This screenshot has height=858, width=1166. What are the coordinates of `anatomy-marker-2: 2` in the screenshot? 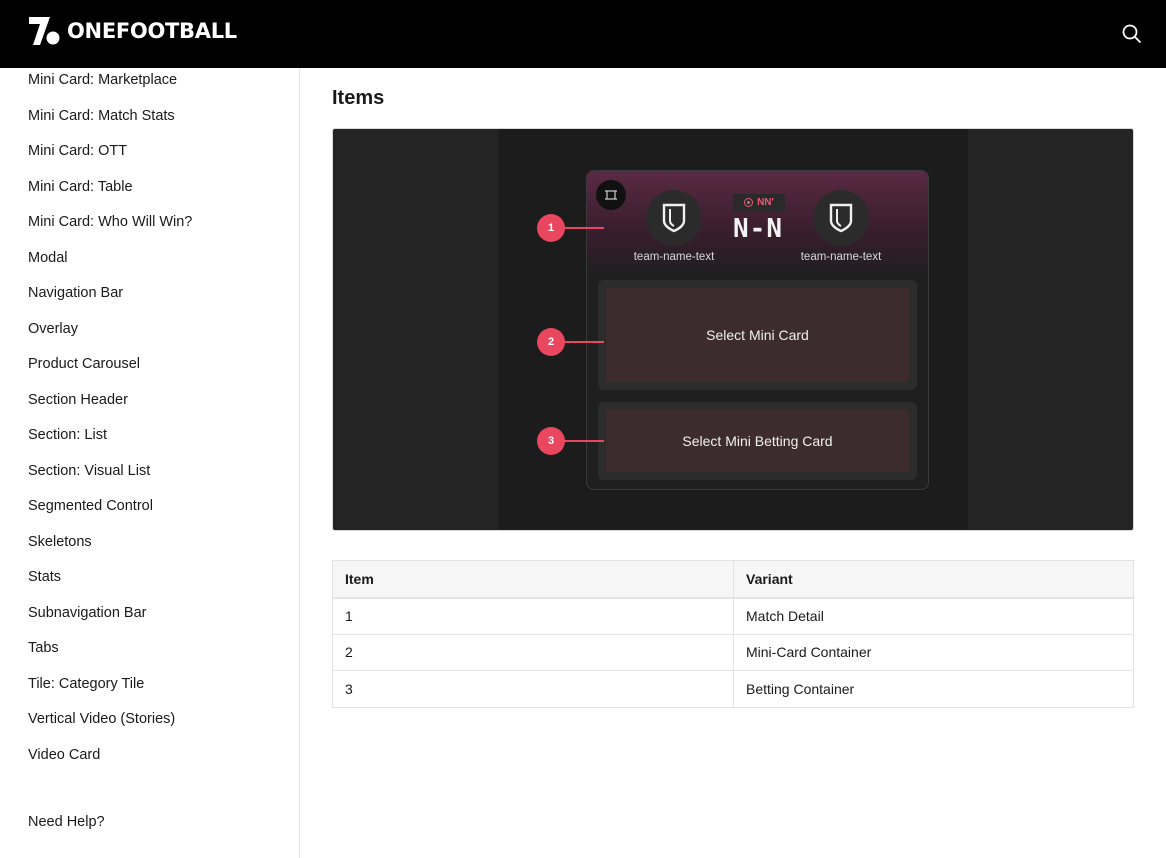 It's located at (551, 342).